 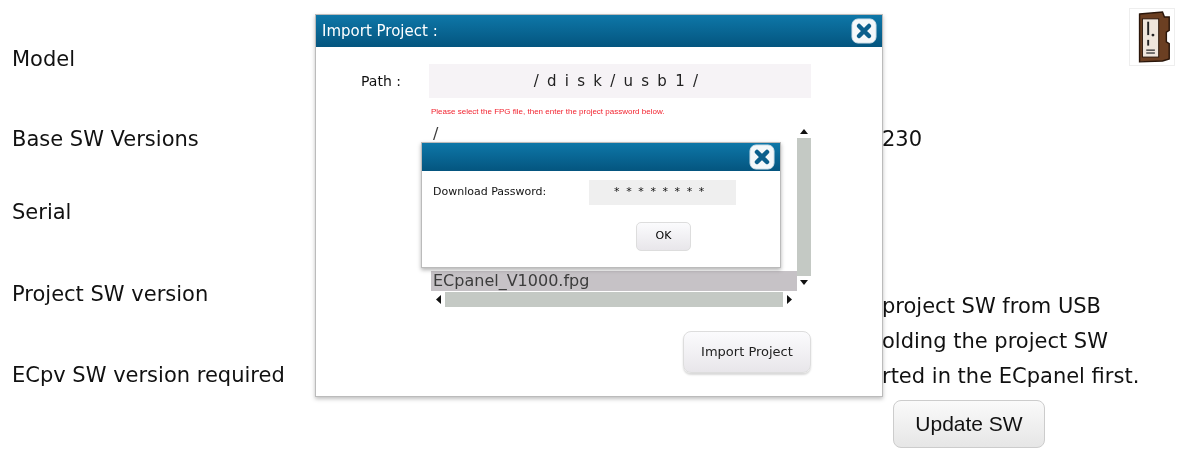 I want to click on hint-text: Please select the FPG file, then enter the project password below., so click(x=548, y=112).